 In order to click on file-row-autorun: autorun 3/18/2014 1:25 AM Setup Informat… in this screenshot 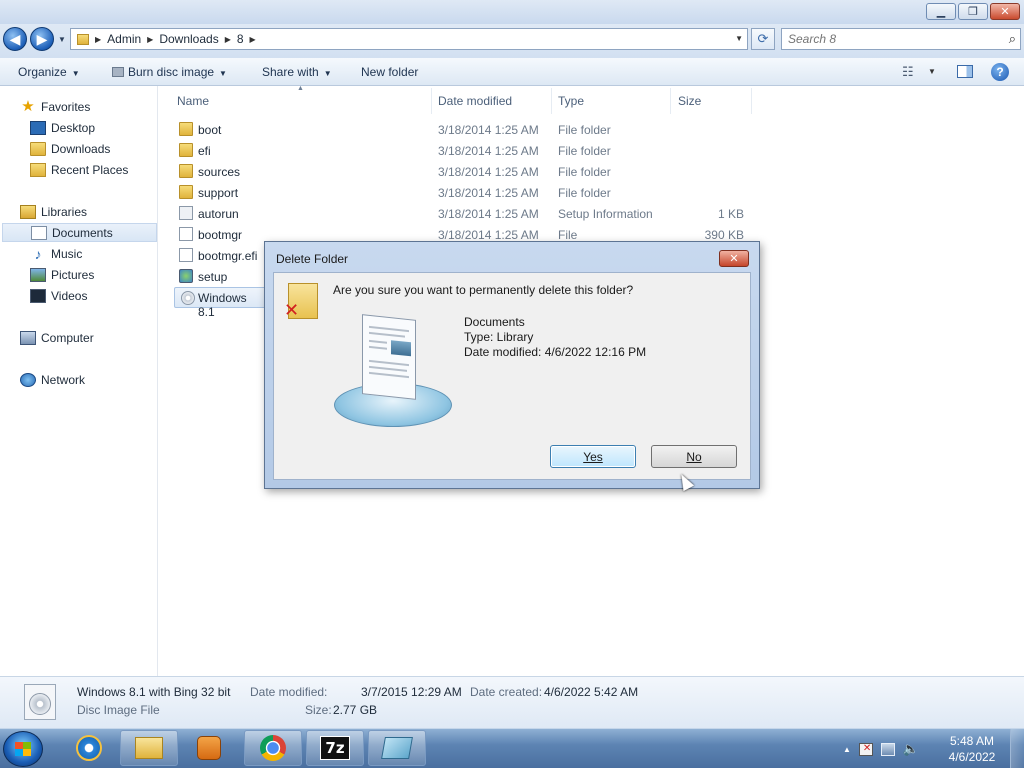, I will do `click(463, 213)`.